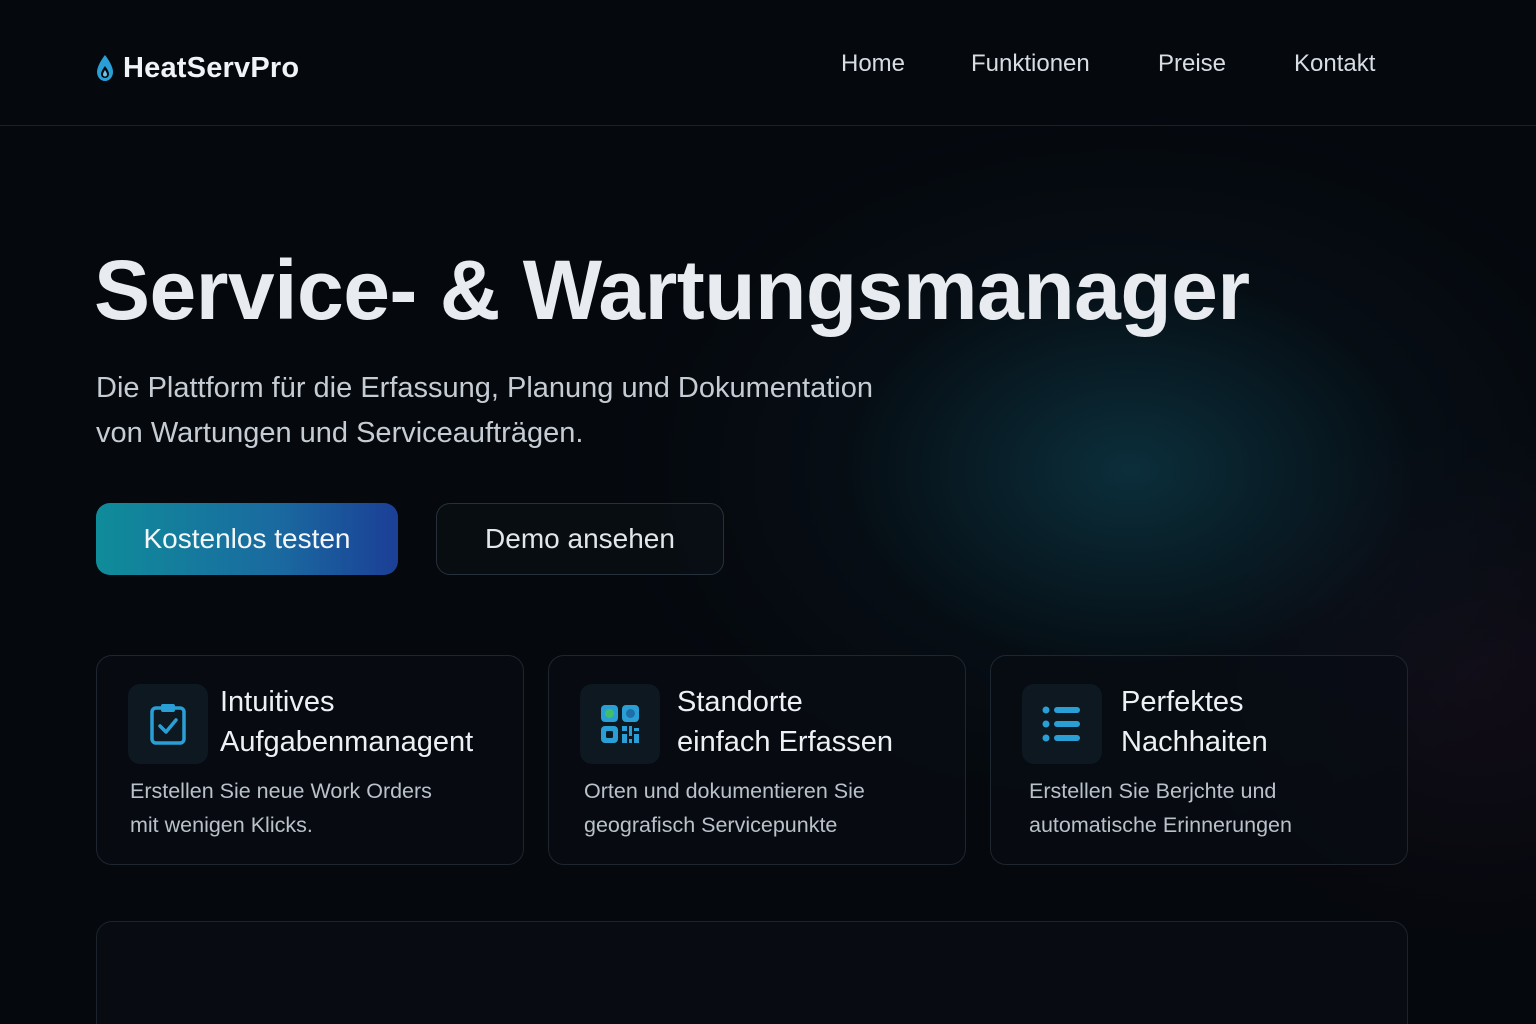  What do you see at coordinates (347, 742) in the screenshot?
I see `feature-title-line-2: Aufgabenmanagent` at bounding box center [347, 742].